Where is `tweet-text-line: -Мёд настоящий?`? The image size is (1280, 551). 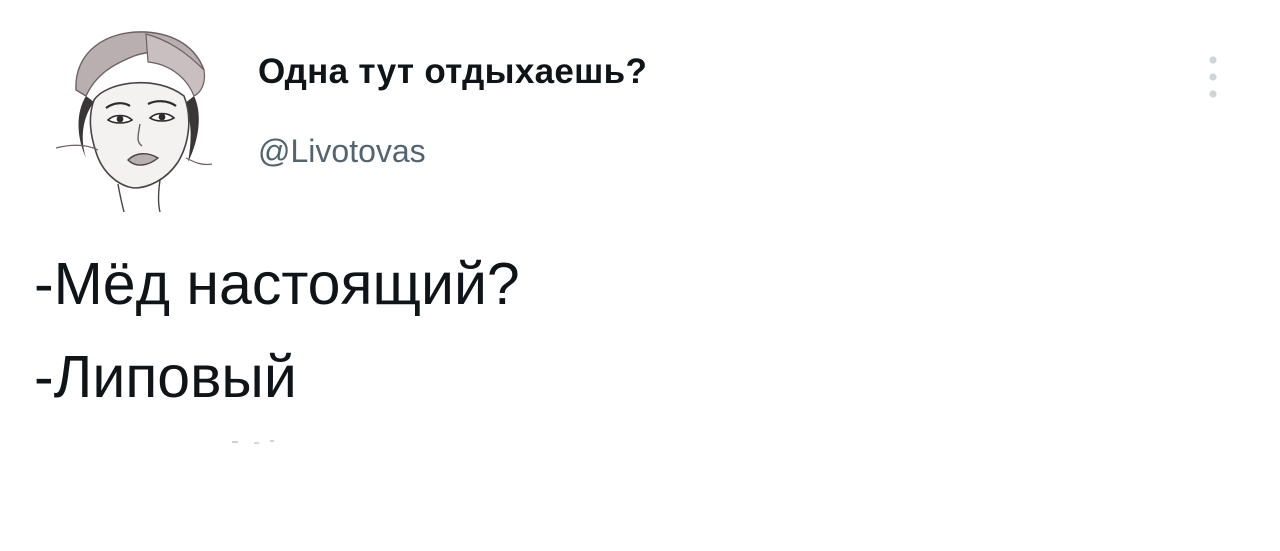
tweet-text-line: -Мёд настоящий? is located at coordinates (277, 284).